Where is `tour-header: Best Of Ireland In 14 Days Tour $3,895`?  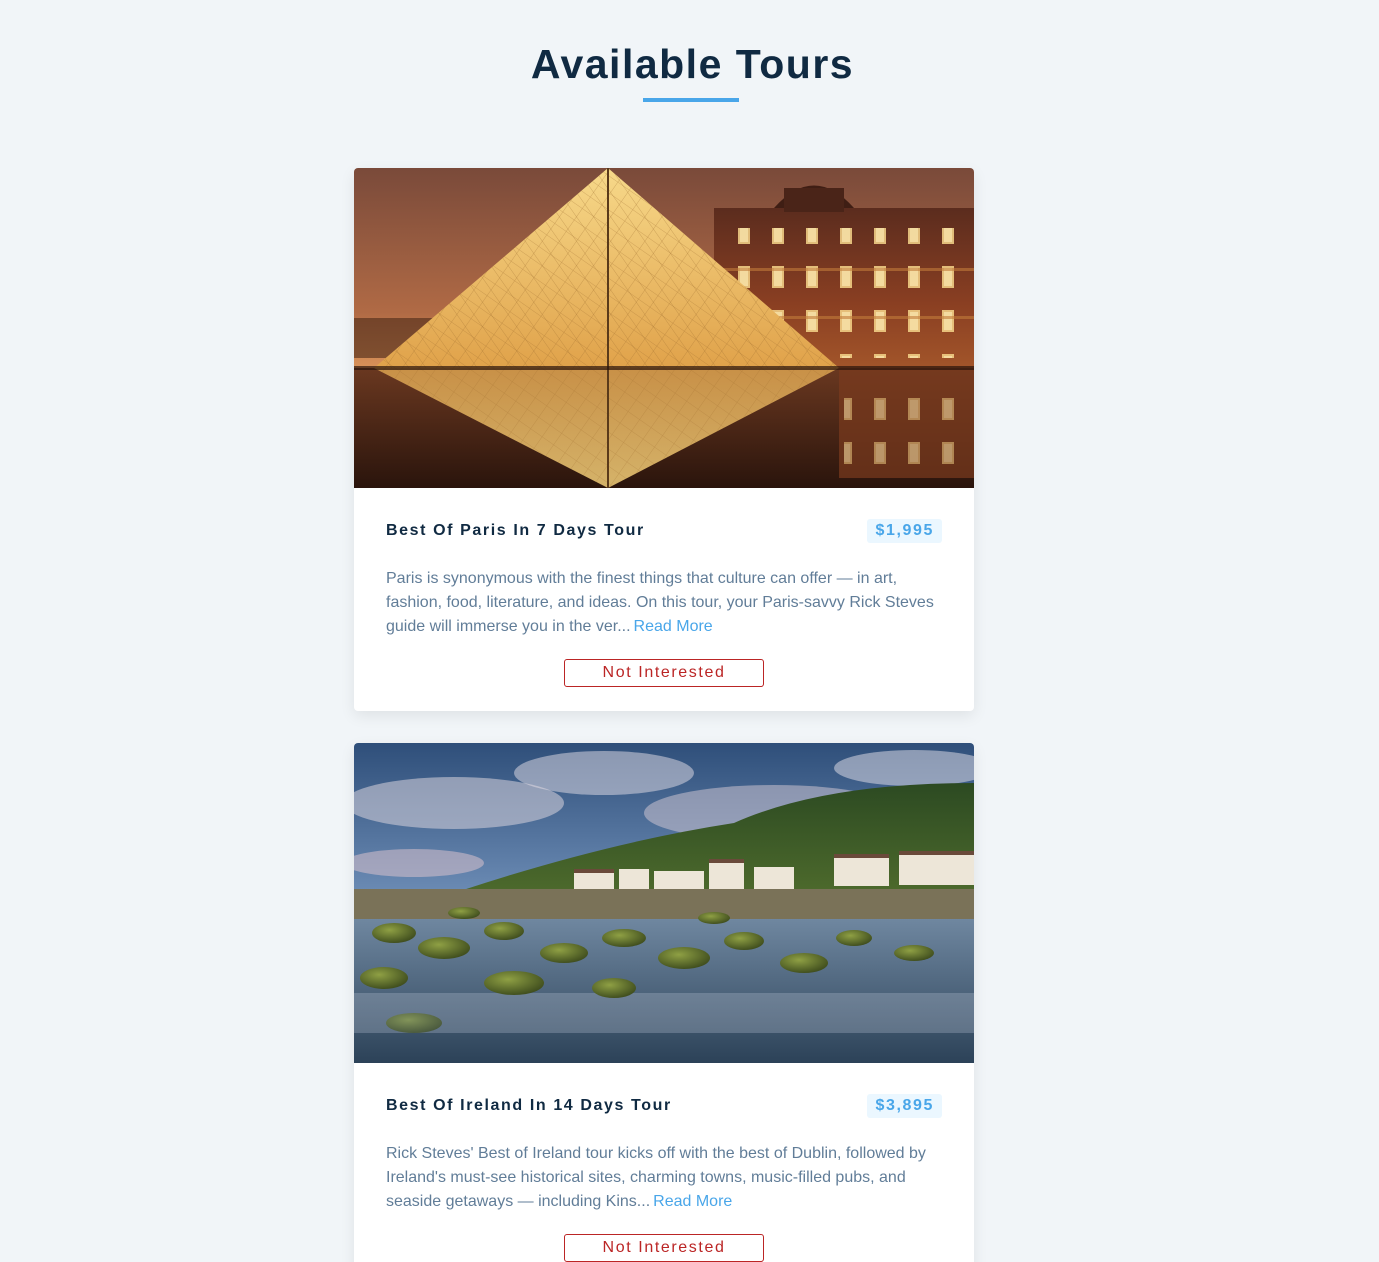 tour-header: Best Of Ireland In 14 Days Tour $3,895 is located at coordinates (664, 1106).